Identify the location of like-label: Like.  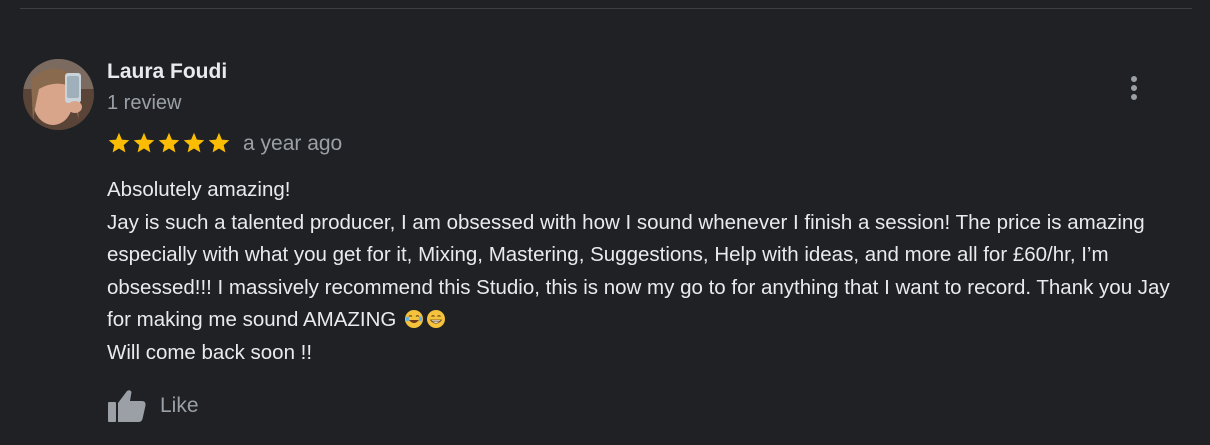
(179, 405).